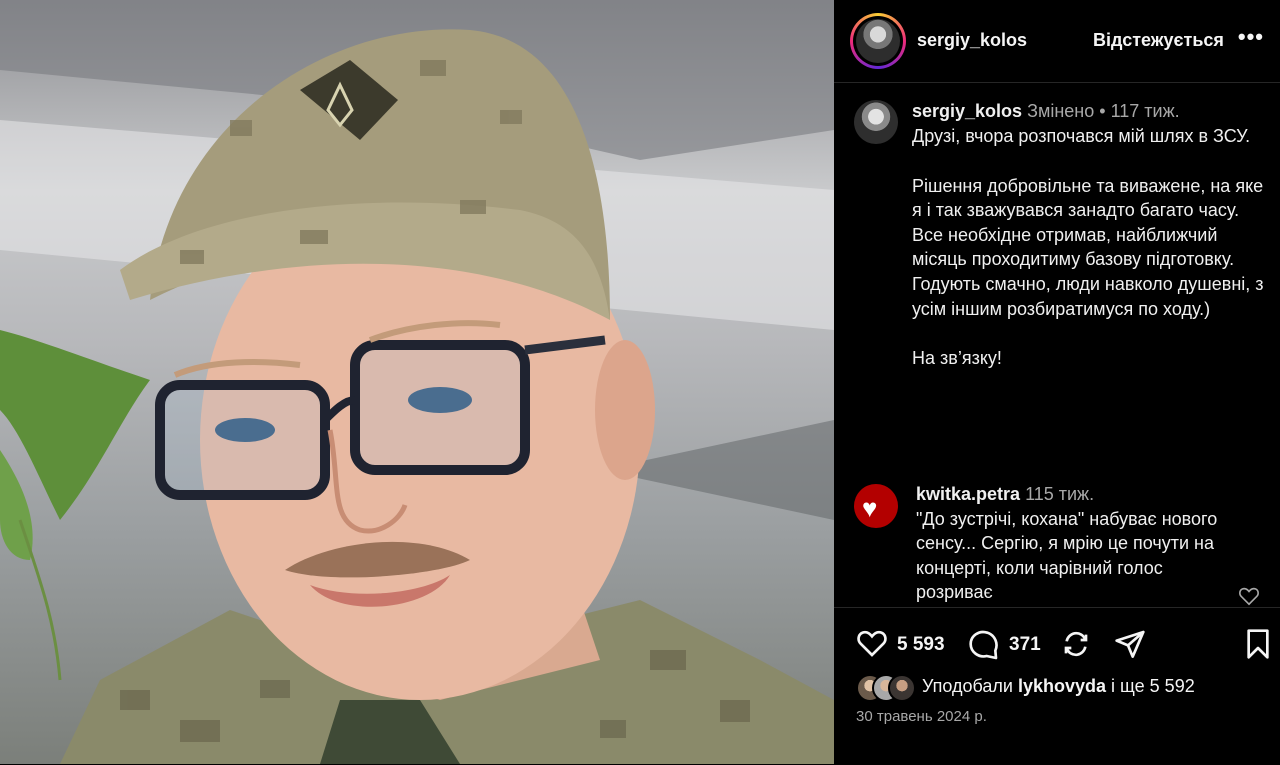 The width and height of the screenshot is (1280, 765). I want to click on comment-icon, so click(984, 644).